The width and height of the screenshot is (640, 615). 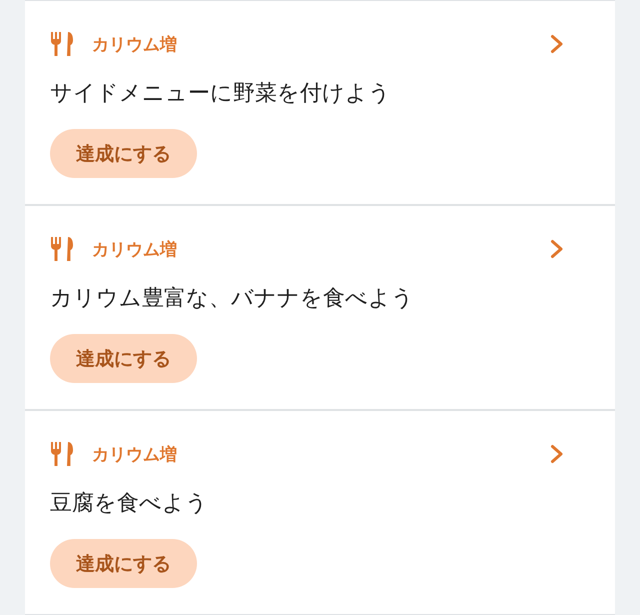 What do you see at coordinates (232, 299) in the screenshot?
I see `task-title: カリウム豊富な、バナナを食べよう` at bounding box center [232, 299].